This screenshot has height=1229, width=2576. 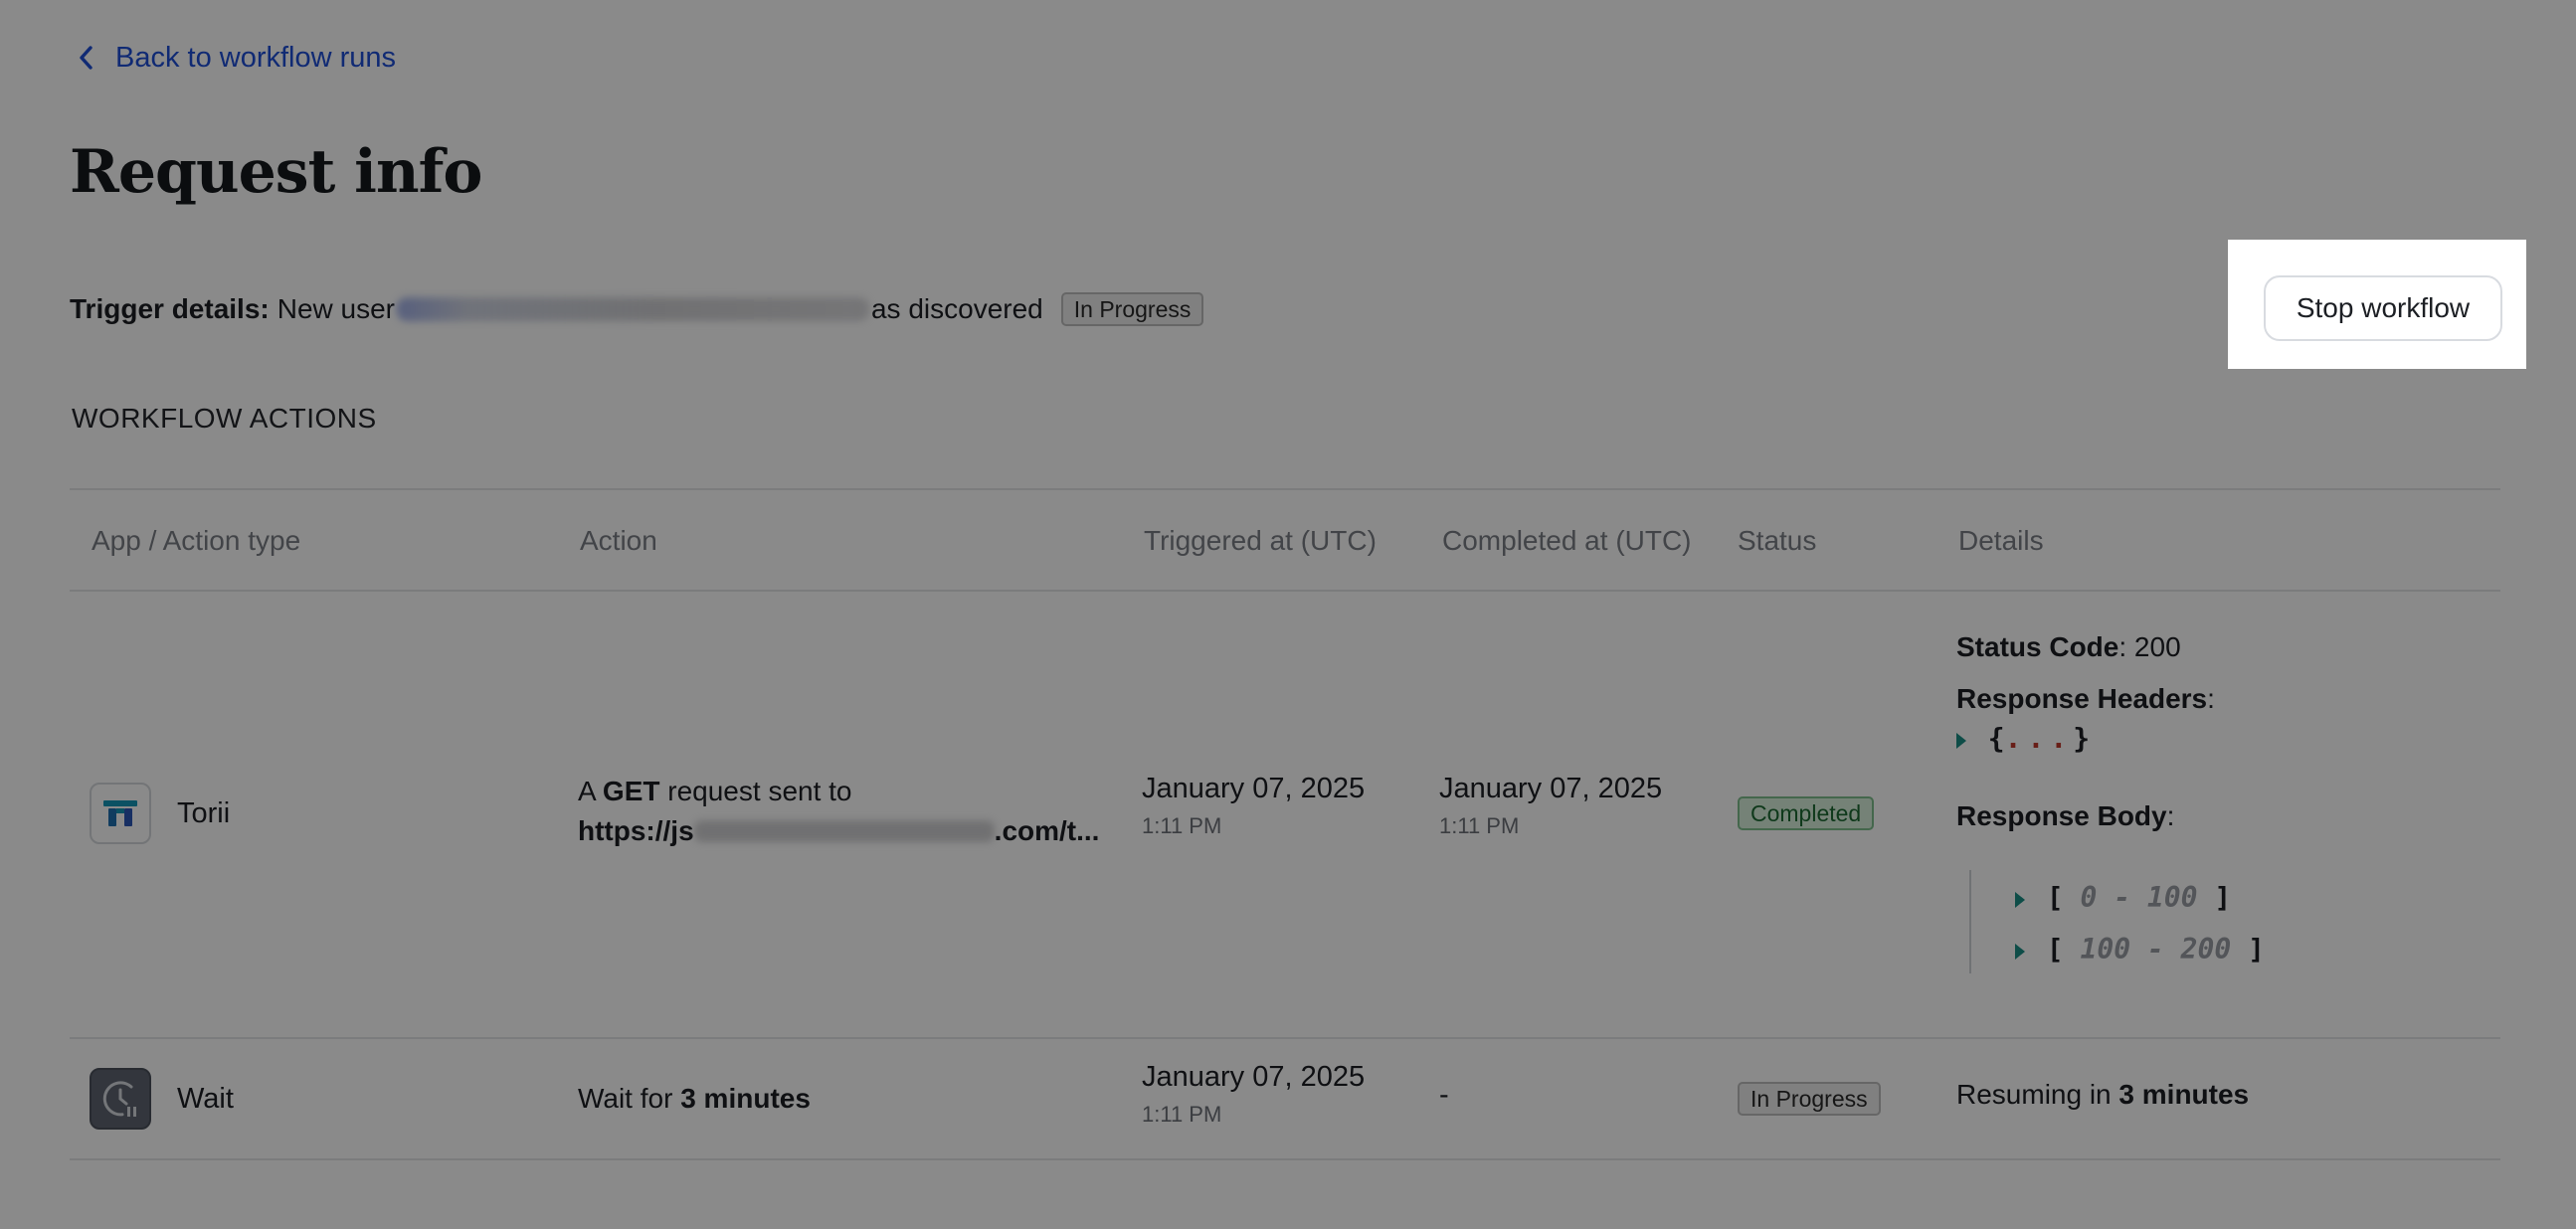 What do you see at coordinates (205, 1098) in the screenshot?
I see `app-name: Wait` at bounding box center [205, 1098].